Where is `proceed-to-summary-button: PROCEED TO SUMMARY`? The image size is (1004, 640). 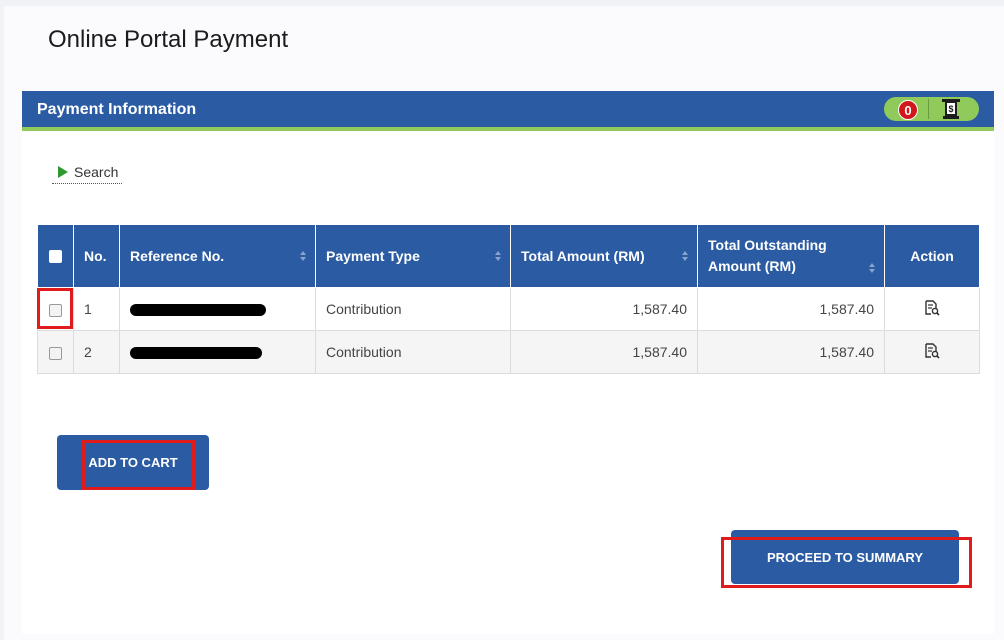
proceed-to-summary-button: PROCEED TO SUMMARY is located at coordinates (845, 557).